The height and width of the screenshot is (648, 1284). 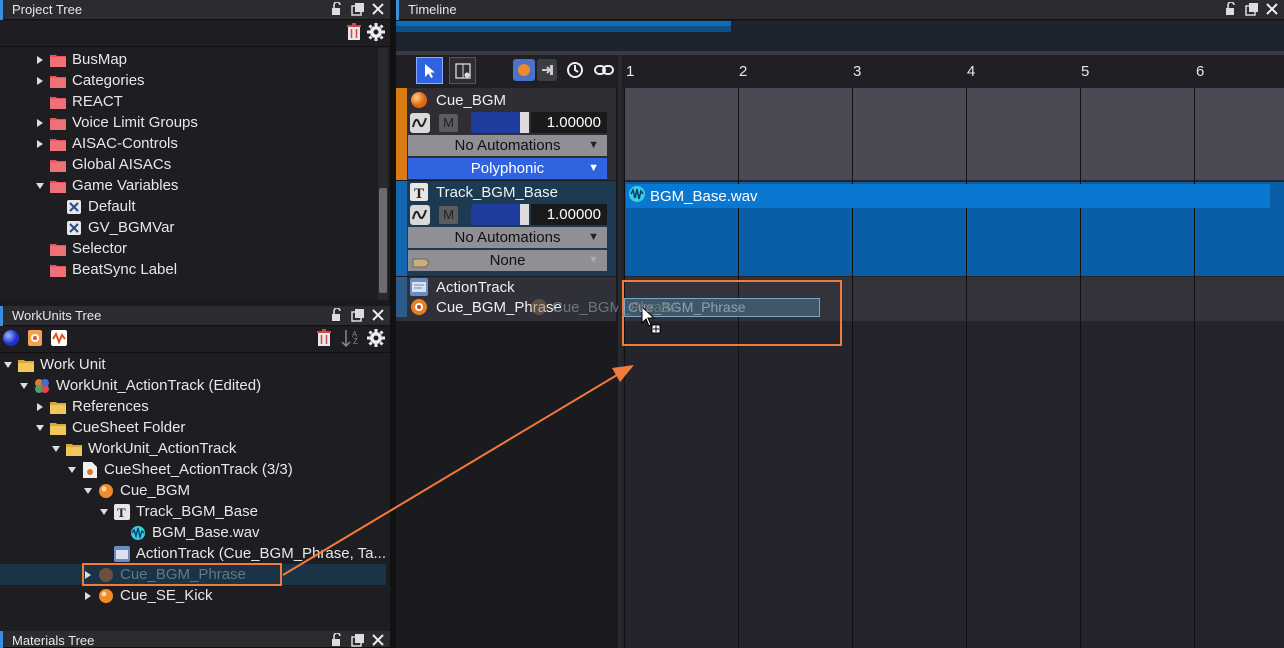 I want to click on annotation-arrow, so click(x=458, y=470).